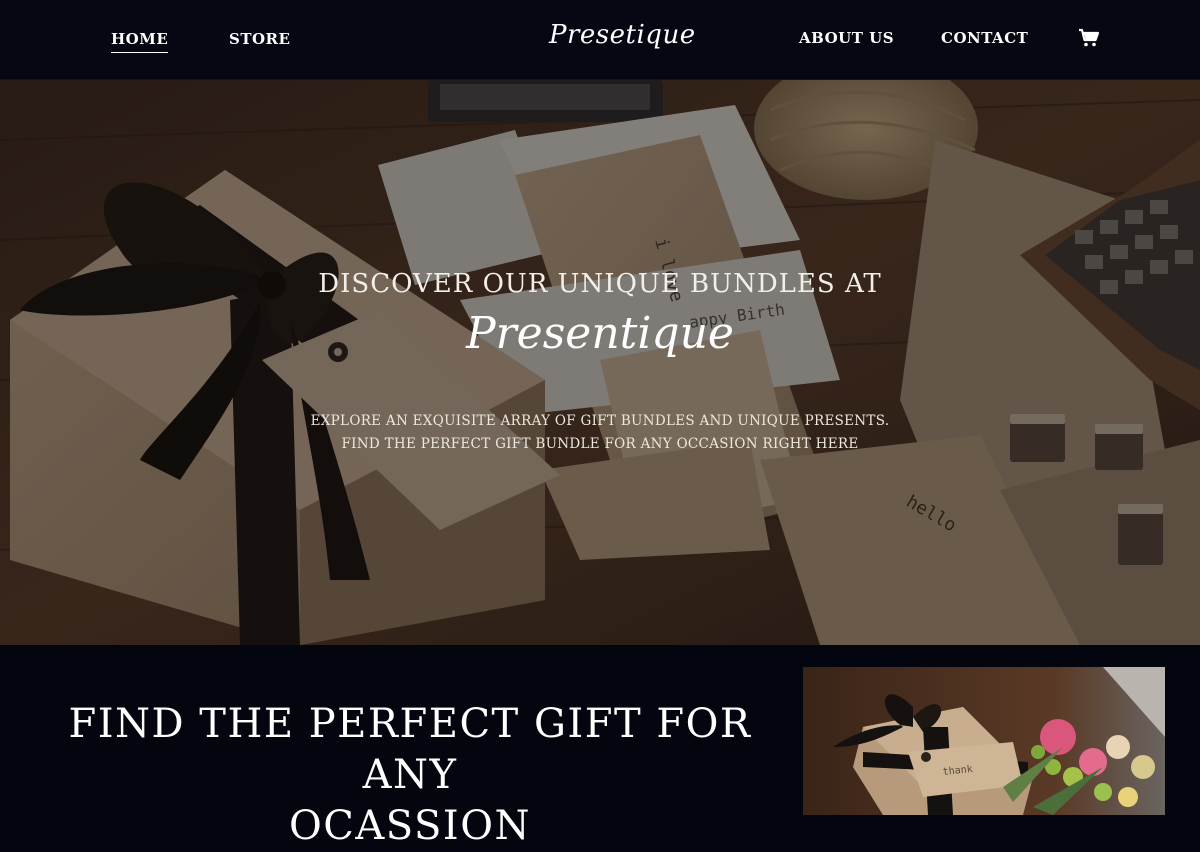 This screenshot has height=852, width=1200. What do you see at coordinates (984, 38) in the screenshot?
I see `nav-contact-link: CONTACT` at bounding box center [984, 38].